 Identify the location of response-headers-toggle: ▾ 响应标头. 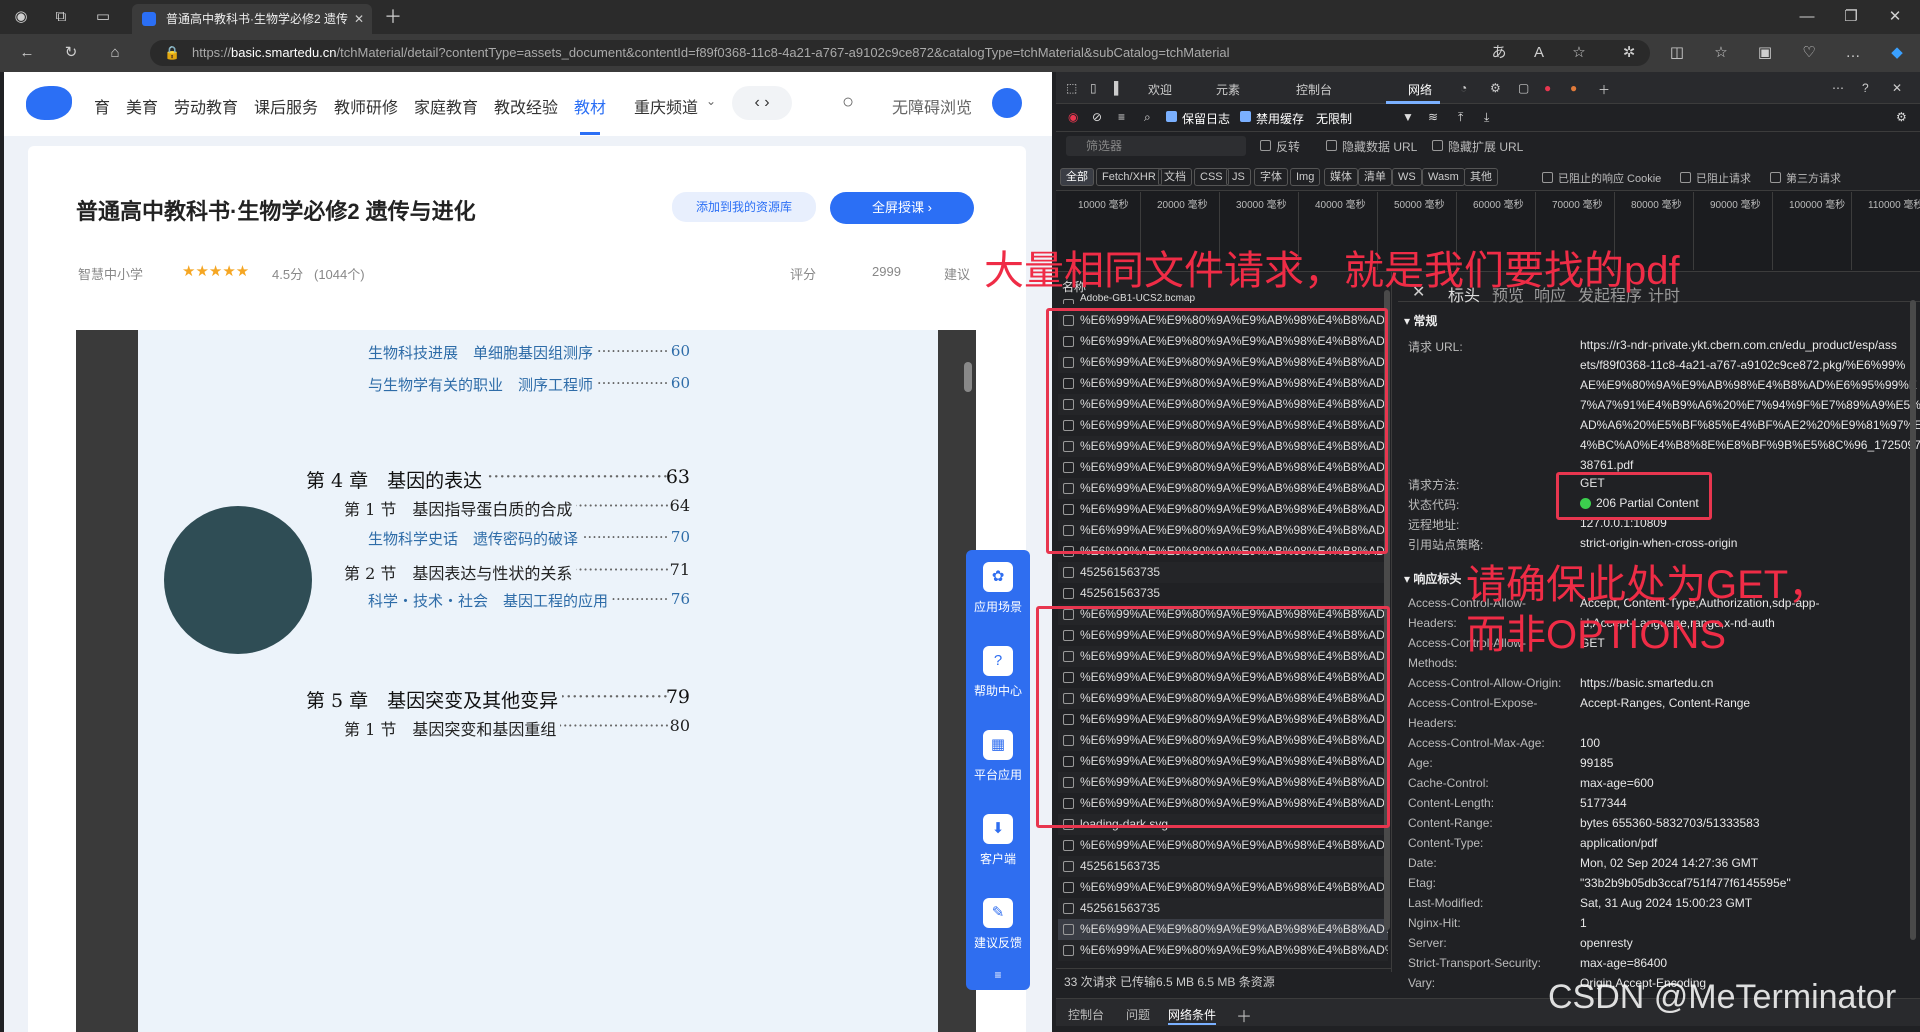
(1432, 578).